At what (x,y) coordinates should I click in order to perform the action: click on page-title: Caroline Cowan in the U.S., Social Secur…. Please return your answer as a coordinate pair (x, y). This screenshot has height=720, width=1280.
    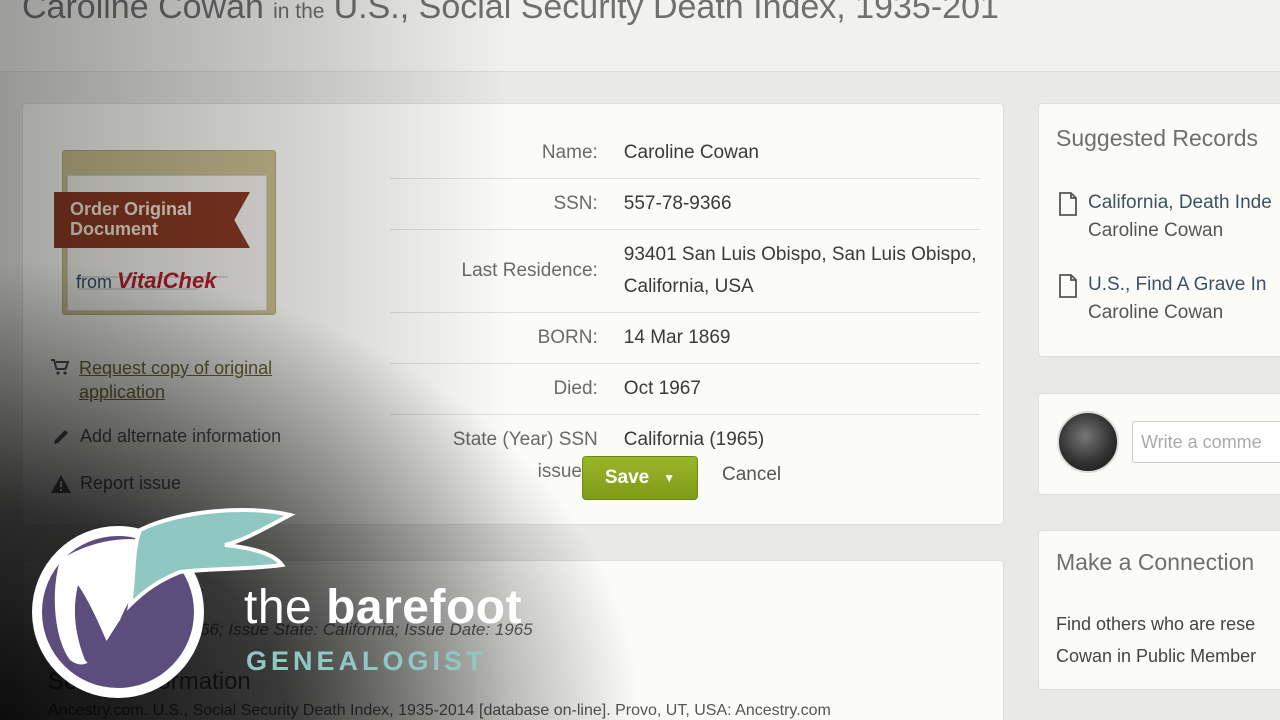
    Looking at the image, I should click on (510, 13).